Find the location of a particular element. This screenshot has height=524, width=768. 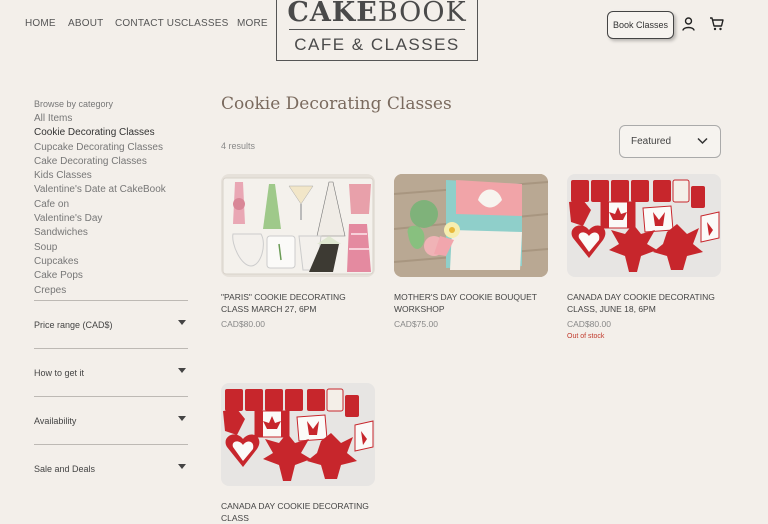

out-of-stock-label: Out of stock is located at coordinates (586, 336).